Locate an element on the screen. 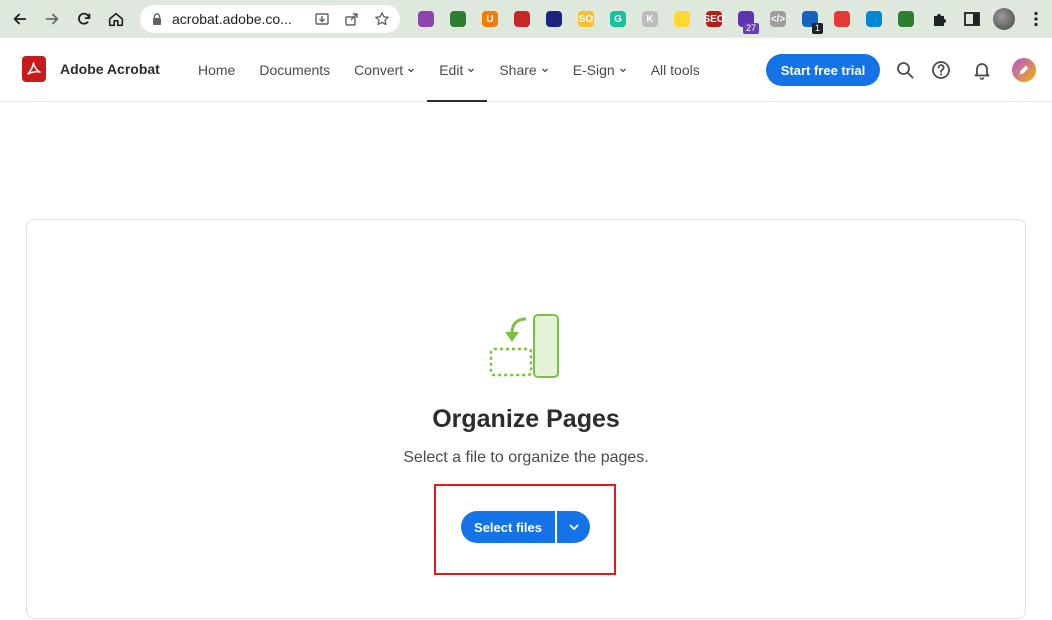 Image resolution: width=1052 pixels, height=620 pixels. user-avatar is located at coordinates (1024, 70).